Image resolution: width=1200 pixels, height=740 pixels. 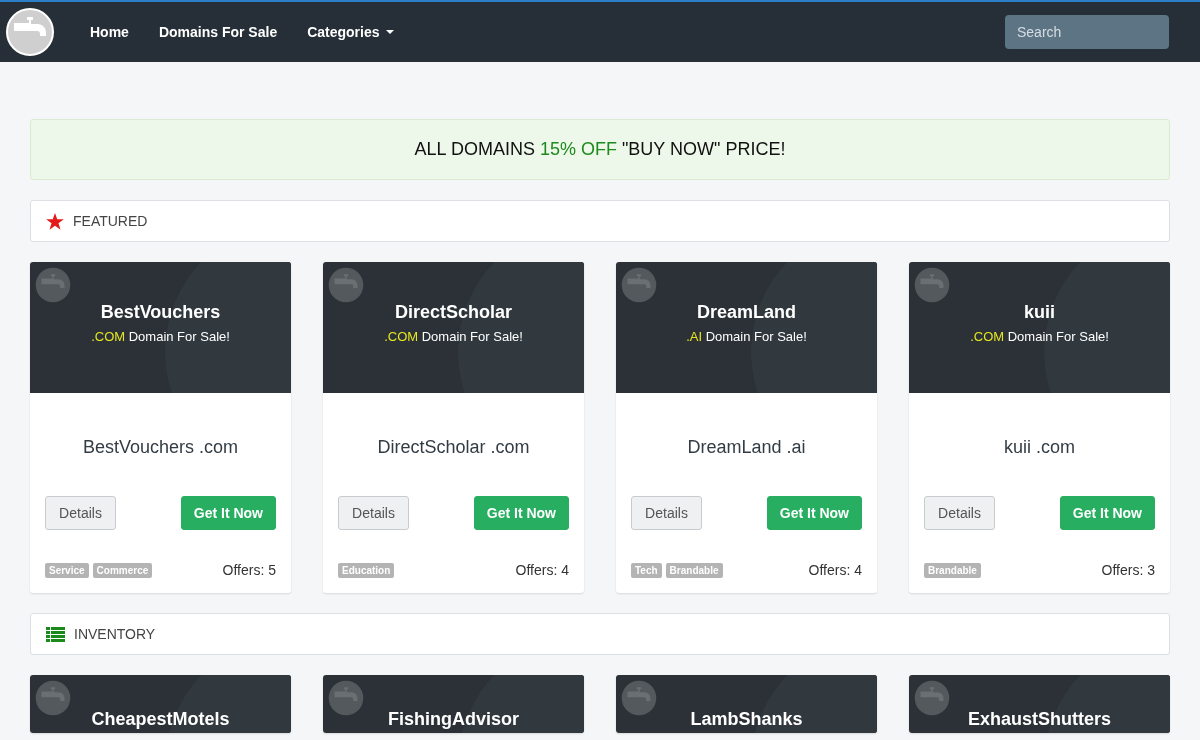 I want to click on section-title: INVENTORY, so click(x=115, y=634).